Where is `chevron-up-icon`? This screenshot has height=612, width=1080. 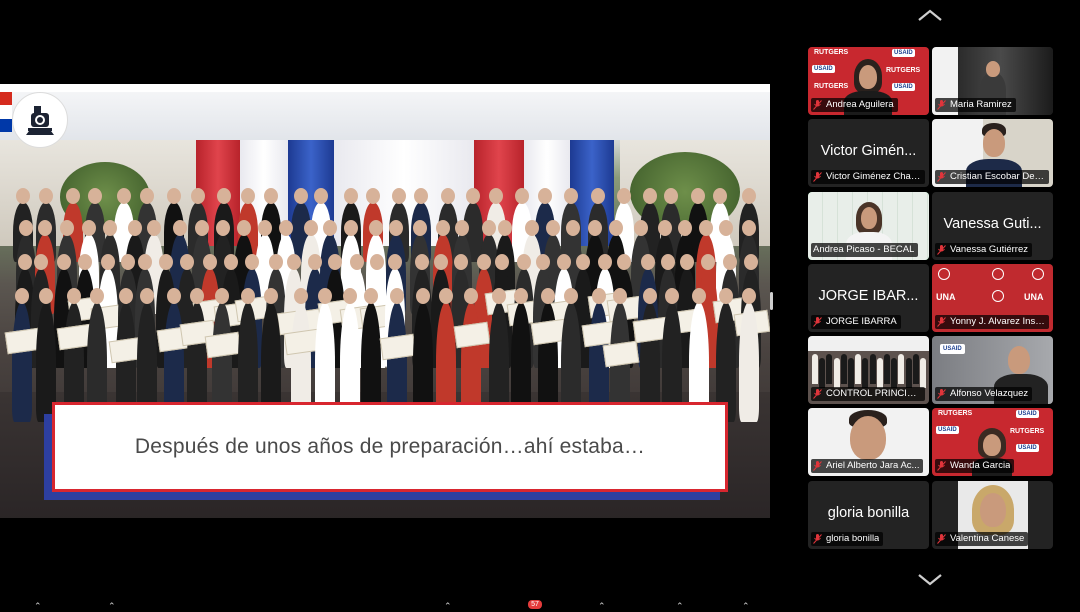
chevron-up-icon is located at coordinates (930, 15).